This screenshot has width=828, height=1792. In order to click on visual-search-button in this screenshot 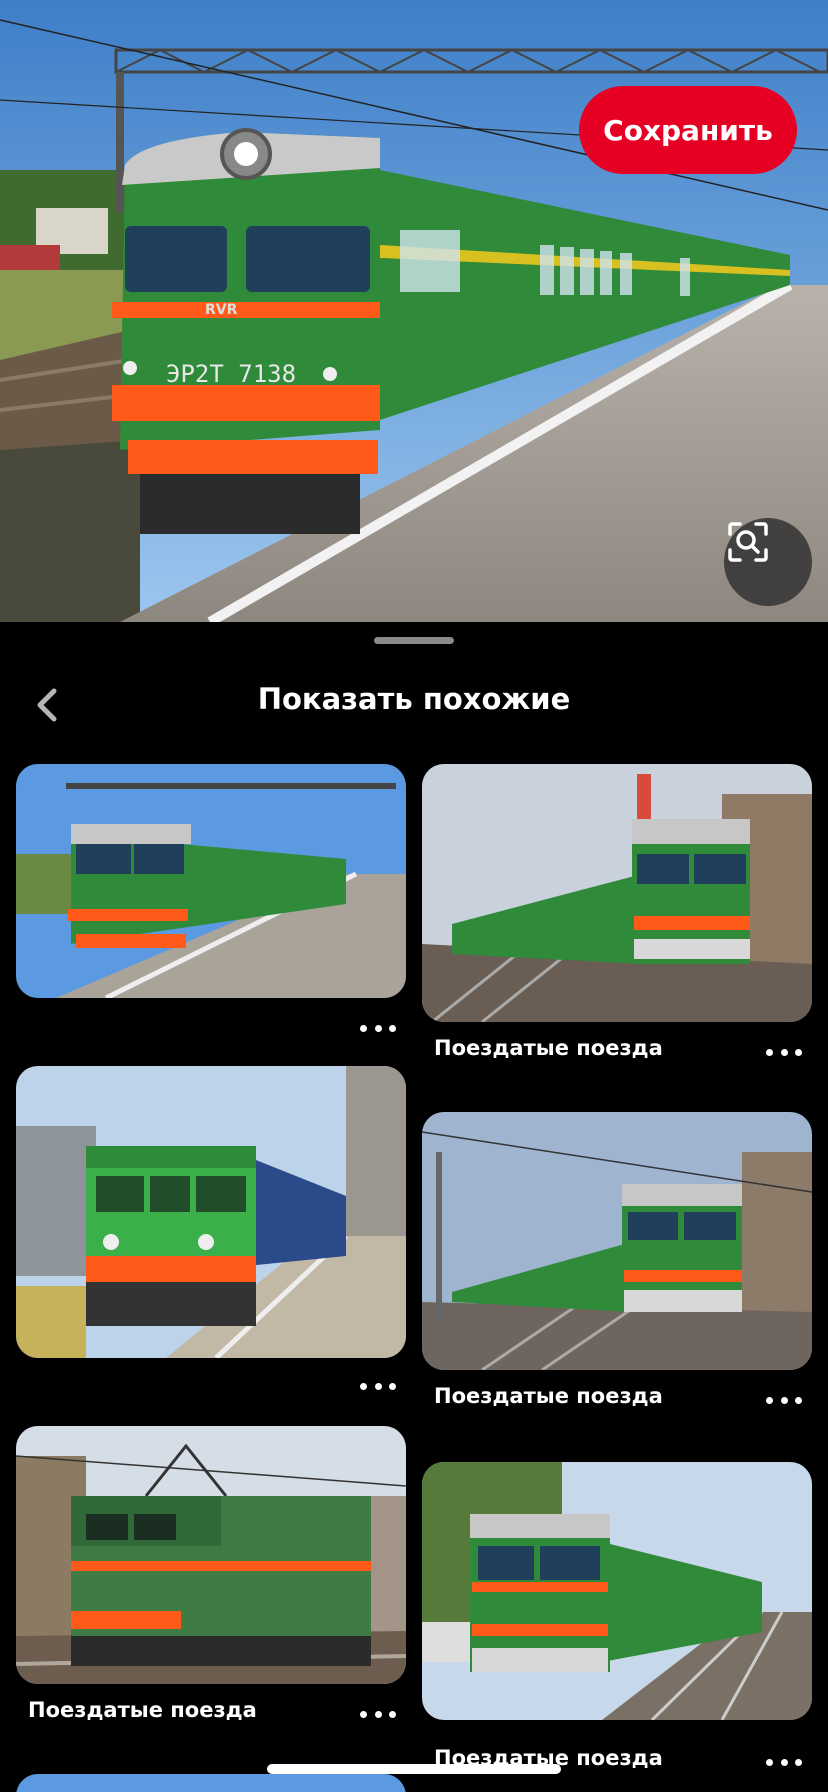, I will do `click(768, 562)`.